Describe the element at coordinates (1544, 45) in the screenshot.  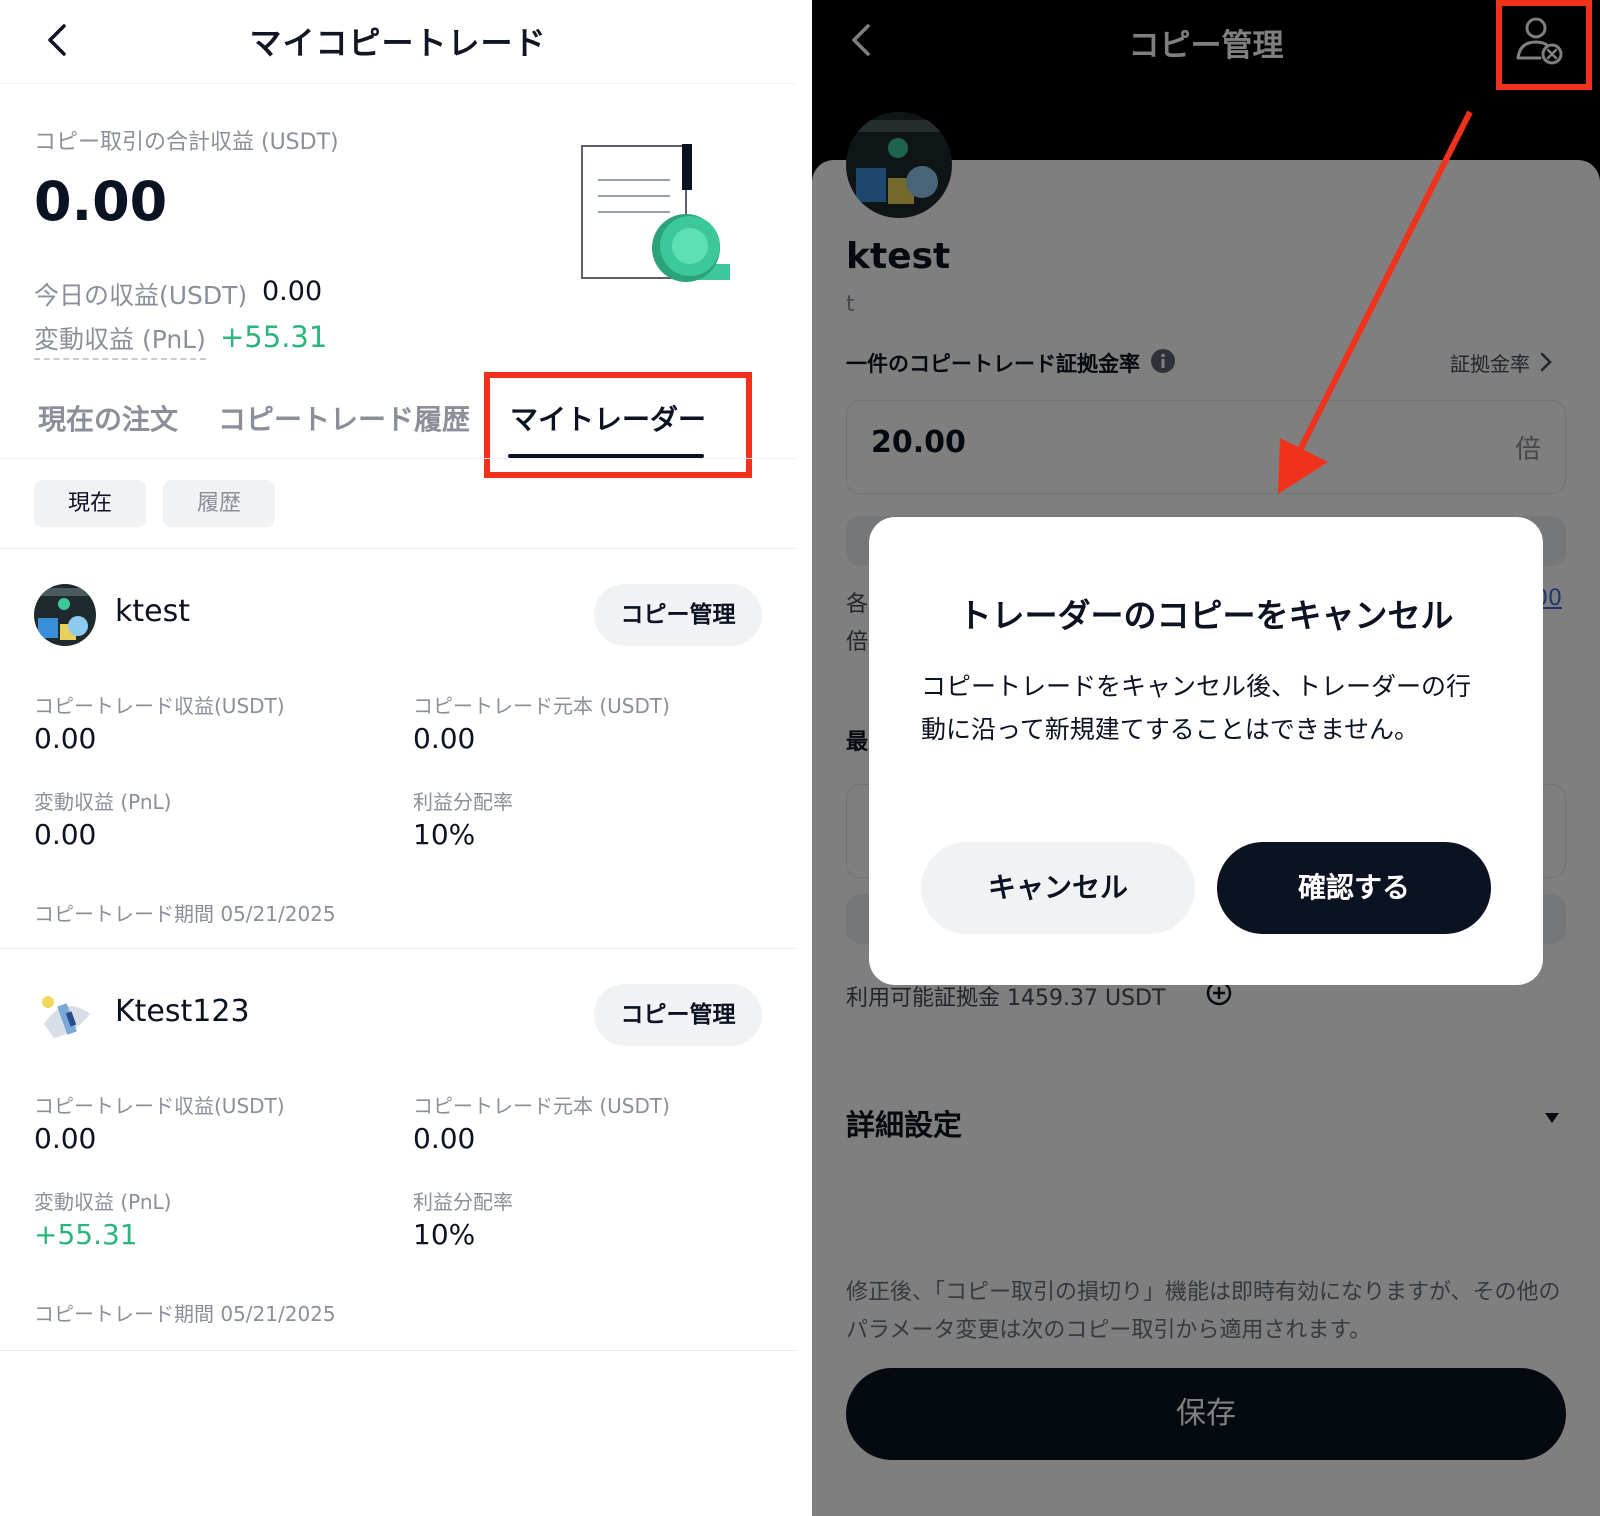
I see `icon-highlight-box` at that location.